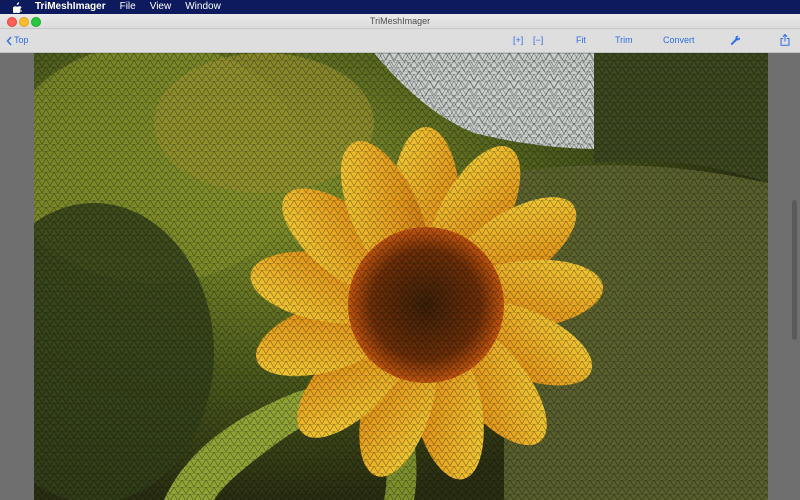 Image resolution: width=800 pixels, height=500 pixels. Describe the element at coordinates (203, 7) in the screenshot. I see `menu-window: Window` at that location.